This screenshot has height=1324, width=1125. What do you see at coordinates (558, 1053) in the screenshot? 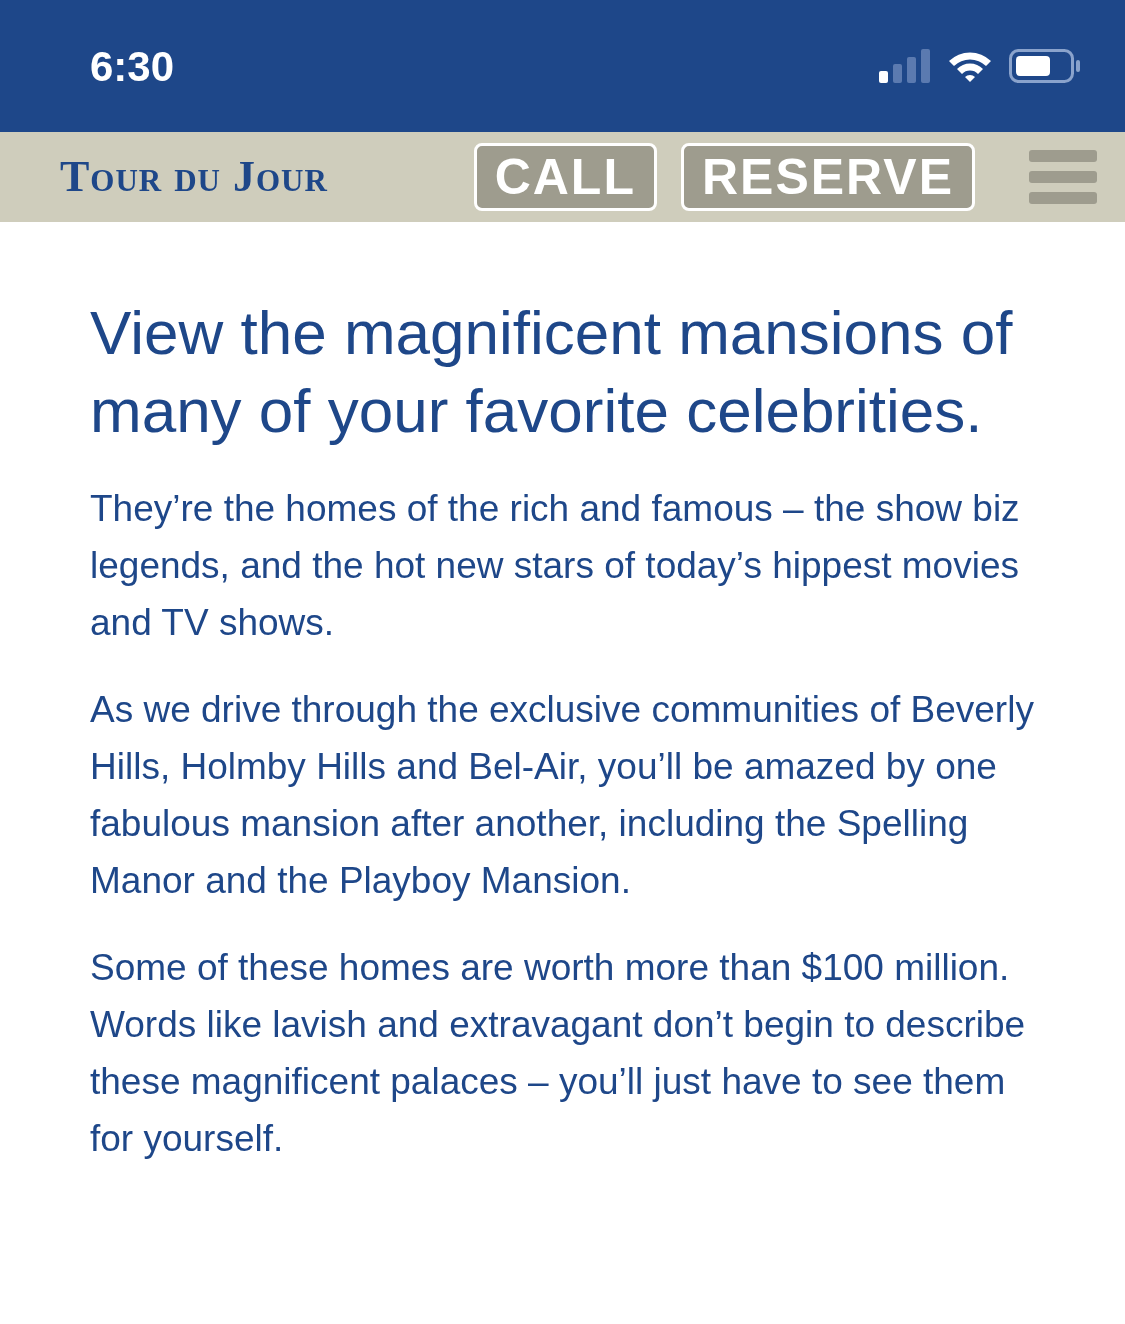
I see `body-paragraph: Some of these homes are worth more than $100 million. Words like lavish and extravagant don’t begin to describe these magnificent palaces – you’ll just have to see them for yourself.` at bounding box center [558, 1053].